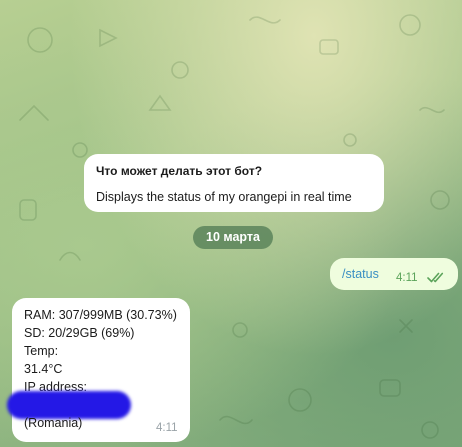  What do you see at coordinates (435, 277) in the screenshot?
I see `double-check-icon` at bounding box center [435, 277].